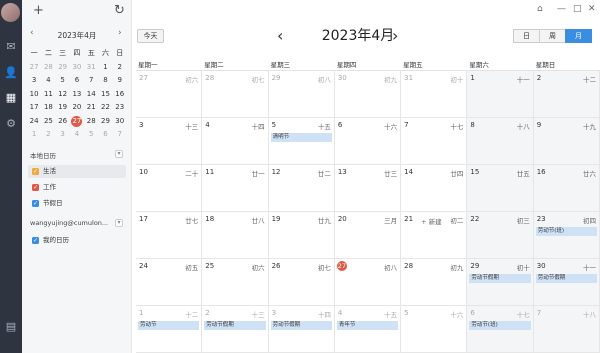  I want to click on mini-day: 10, so click(34, 95).